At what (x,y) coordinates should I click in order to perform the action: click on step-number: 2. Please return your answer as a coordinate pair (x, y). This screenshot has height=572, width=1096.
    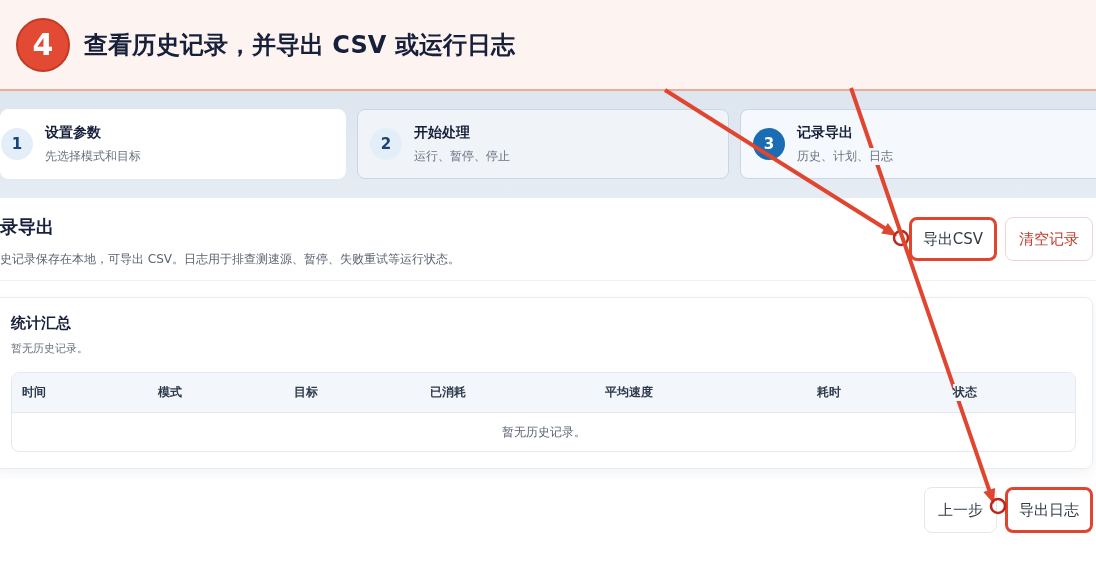
    Looking at the image, I should click on (386, 144).